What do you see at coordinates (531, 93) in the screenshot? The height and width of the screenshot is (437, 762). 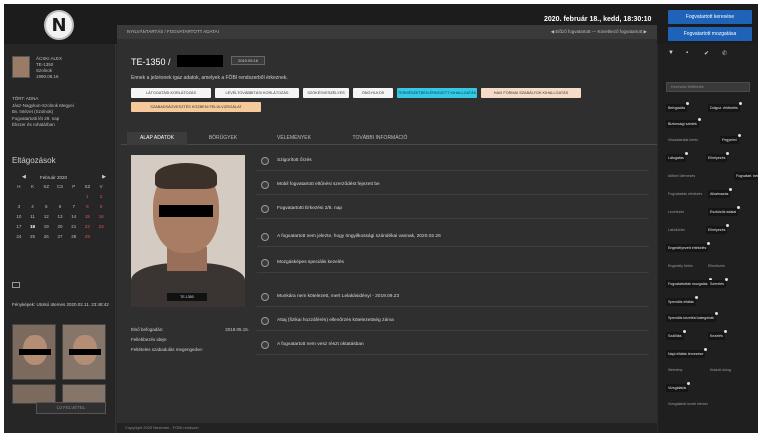 I see `warning-tag: HAVI FORMAI SZABÁLYOK KIHALLGATÁS` at bounding box center [531, 93].